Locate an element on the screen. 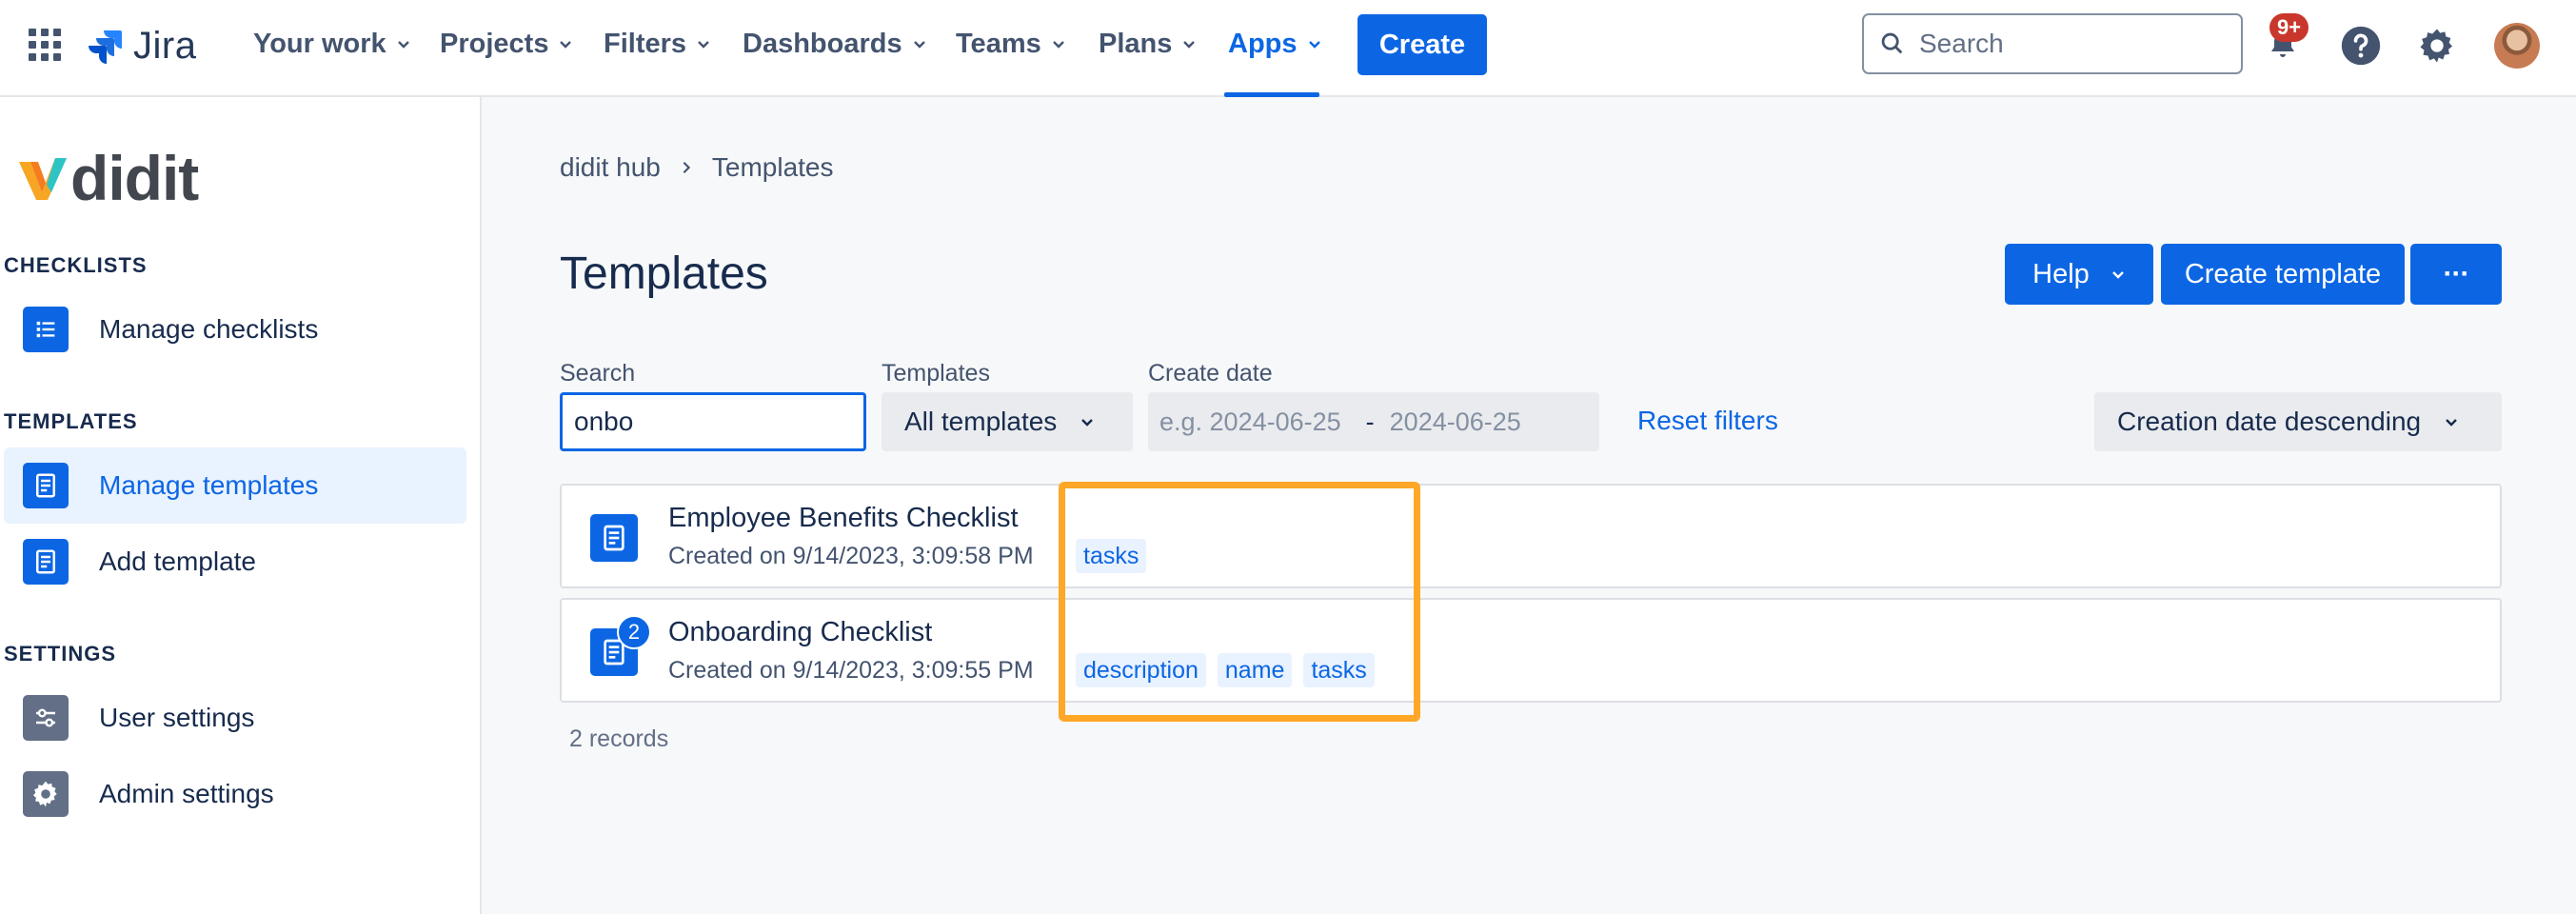 This screenshot has width=2576, height=914. nav-dashboards: Dashboards is located at coordinates (835, 44).